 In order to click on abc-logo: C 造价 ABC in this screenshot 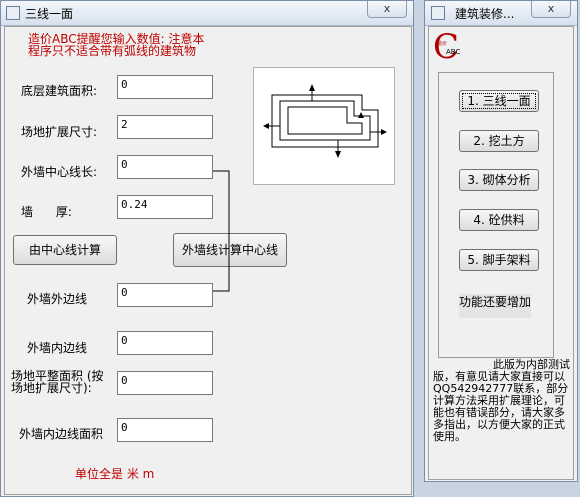, I will do `click(448, 47)`.